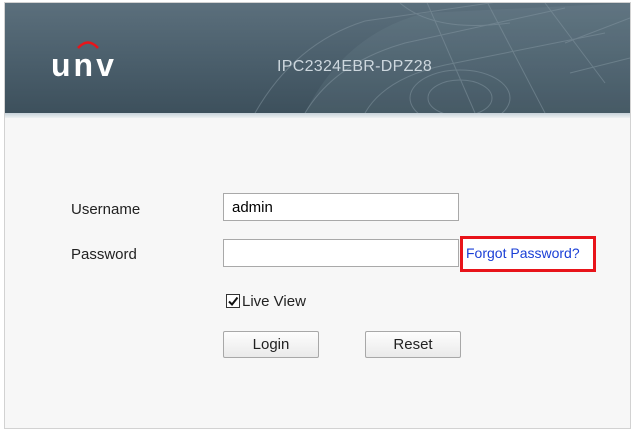  I want to click on checkmark-icon, so click(233, 301).